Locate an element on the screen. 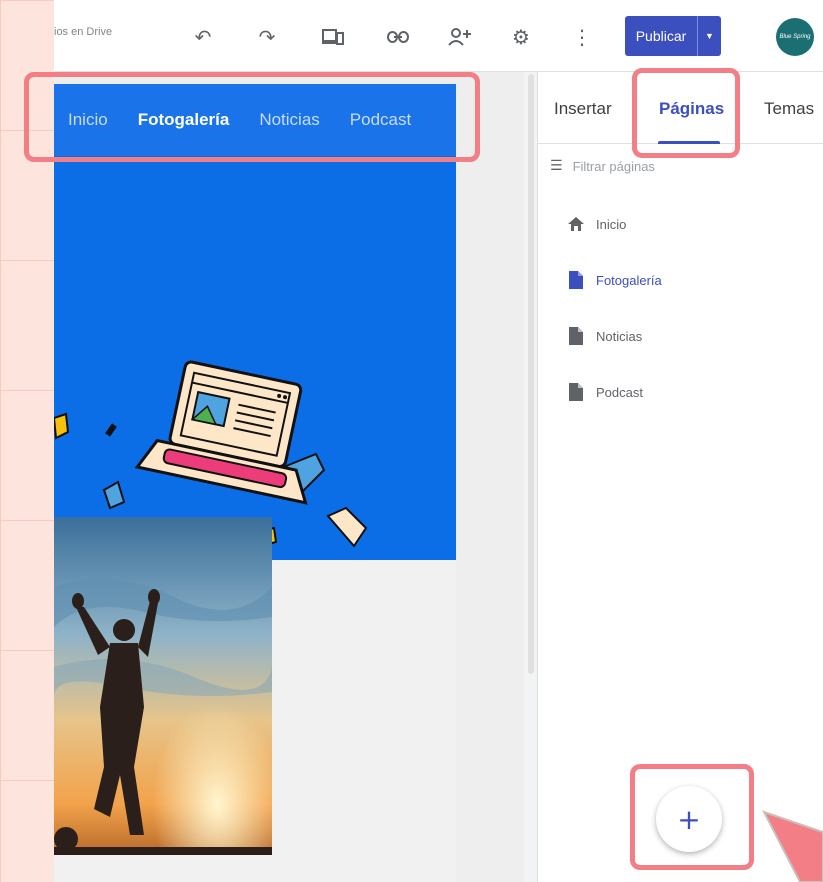 The height and width of the screenshot is (882, 823). filter-pages: ☰ Filtrar páginas is located at coordinates (602, 166).